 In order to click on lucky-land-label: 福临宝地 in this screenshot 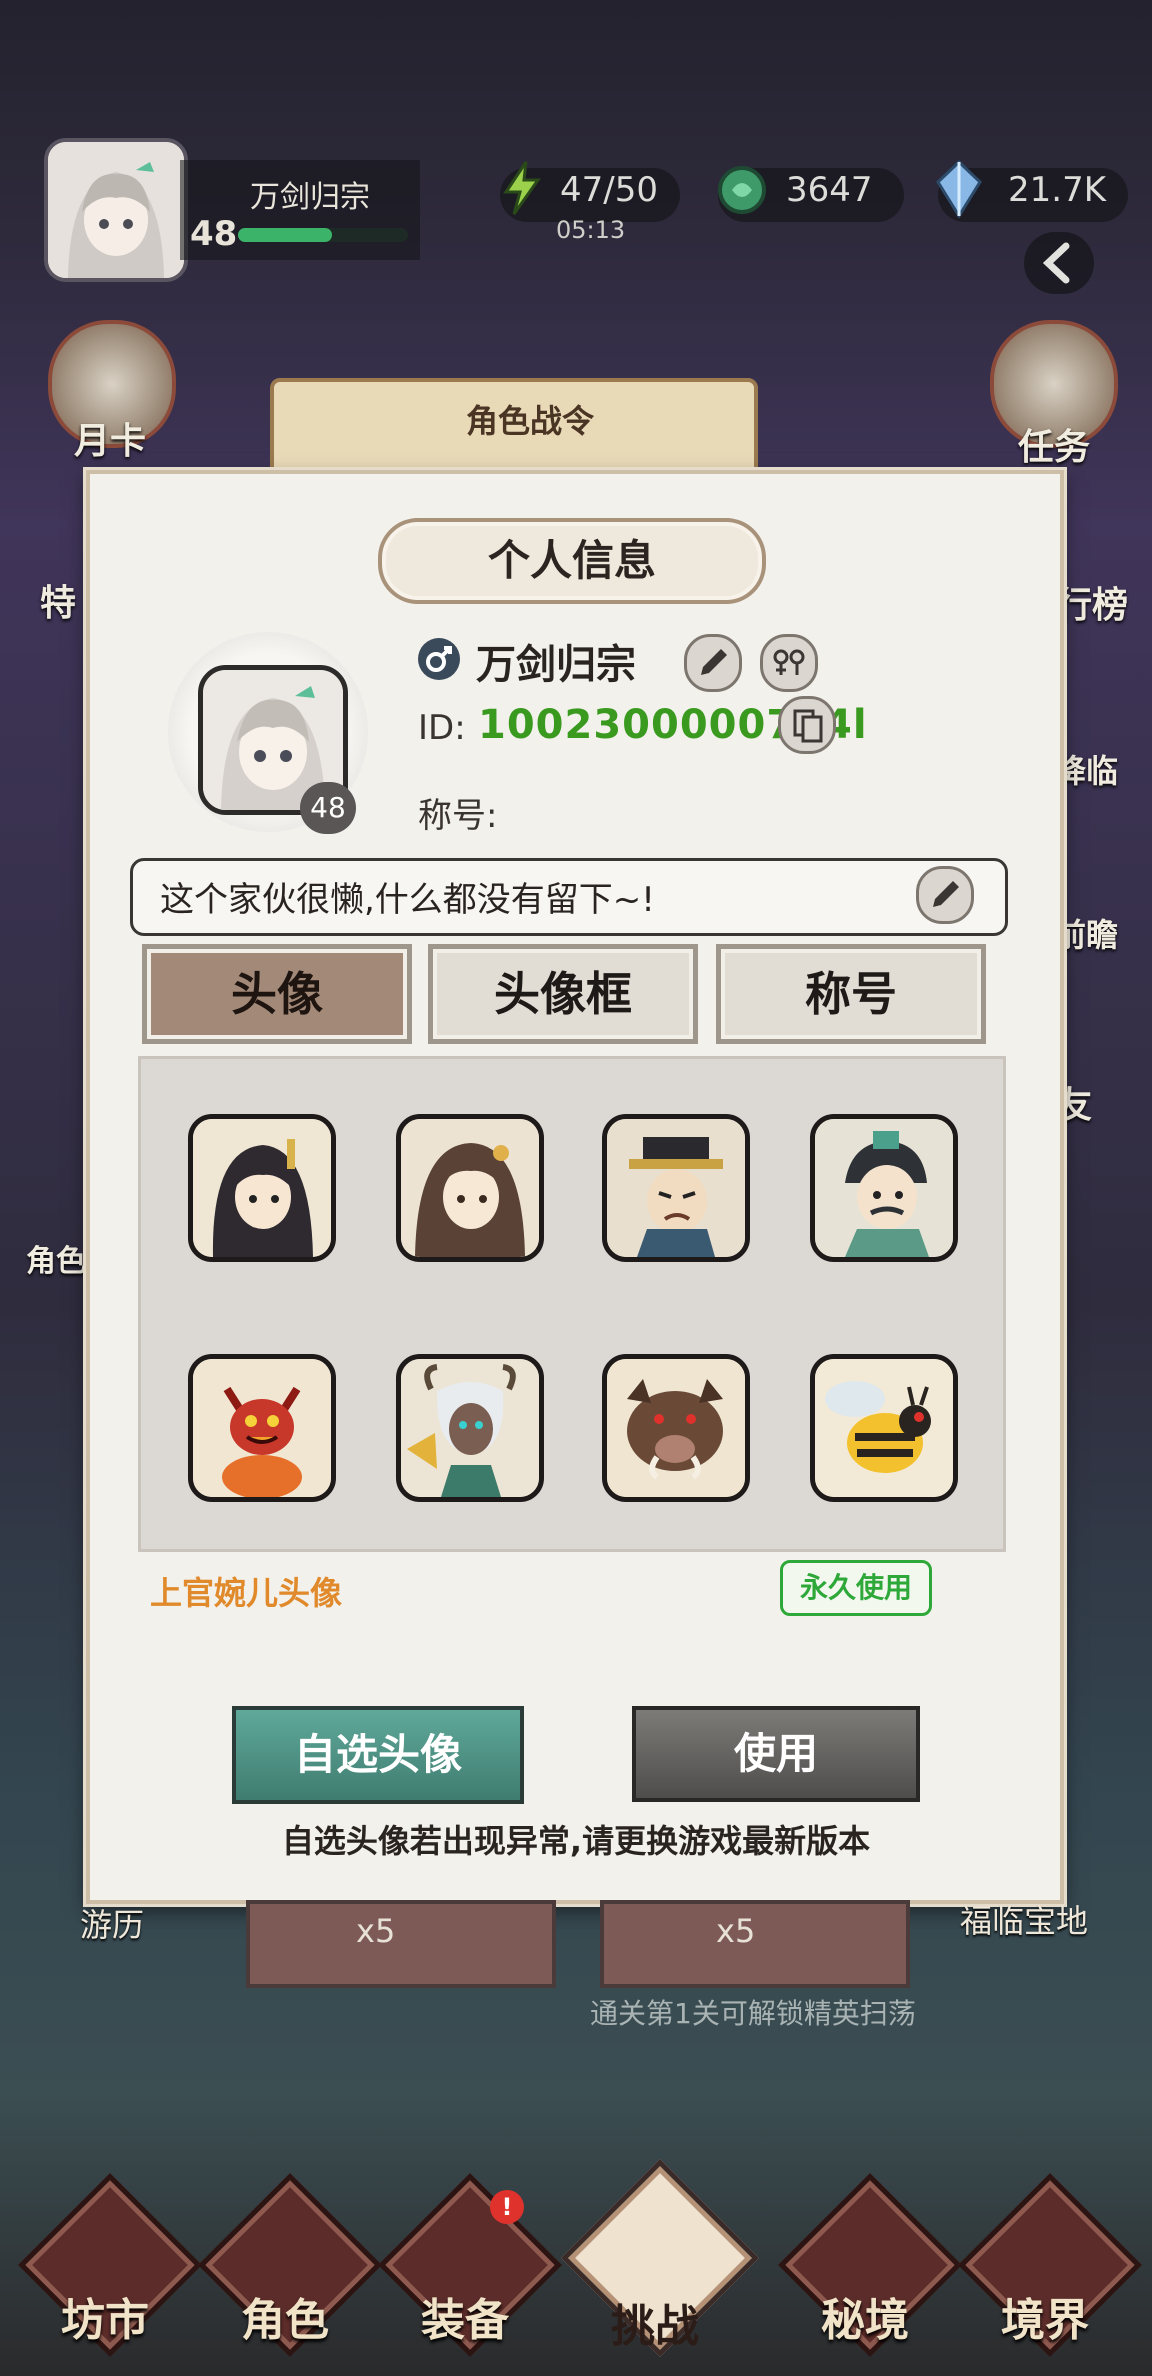, I will do `click(1024, 1921)`.